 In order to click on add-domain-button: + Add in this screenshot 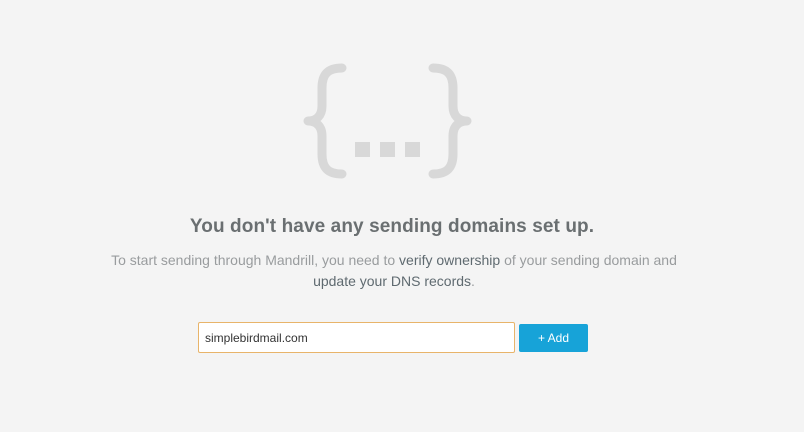, I will do `click(553, 338)`.